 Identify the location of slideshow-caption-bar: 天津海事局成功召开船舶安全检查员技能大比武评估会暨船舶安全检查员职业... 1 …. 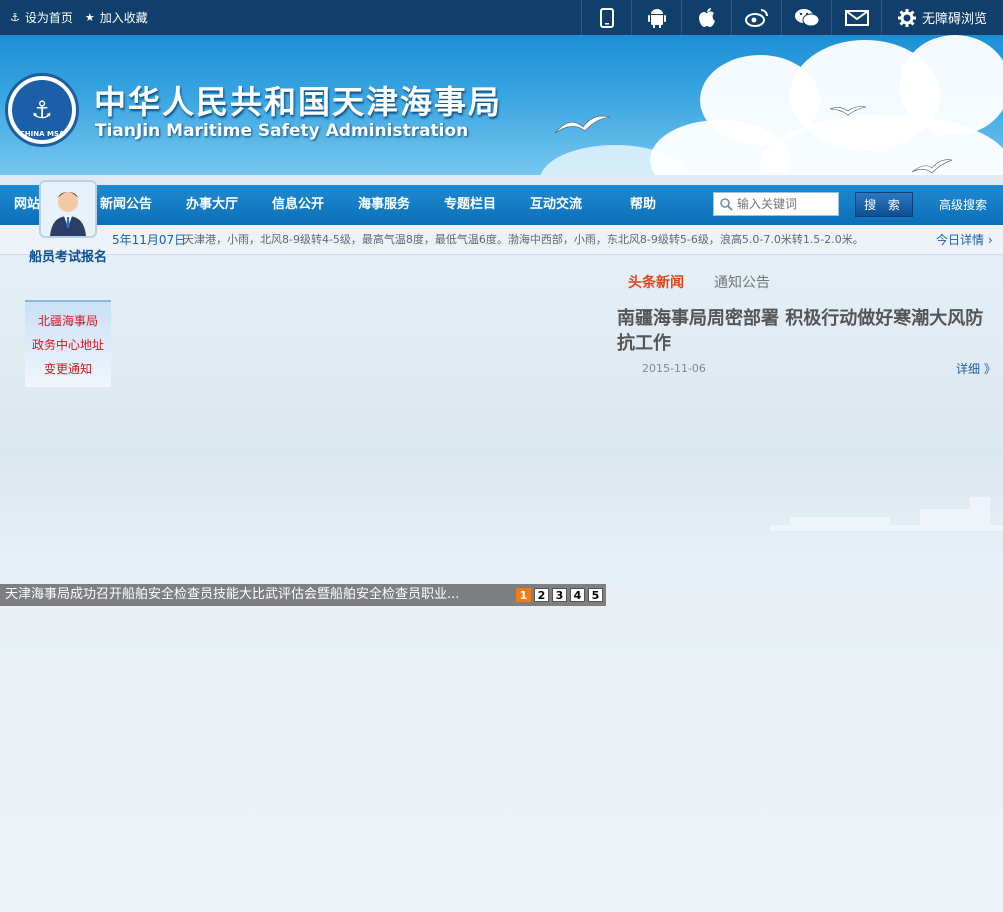
(303, 595).